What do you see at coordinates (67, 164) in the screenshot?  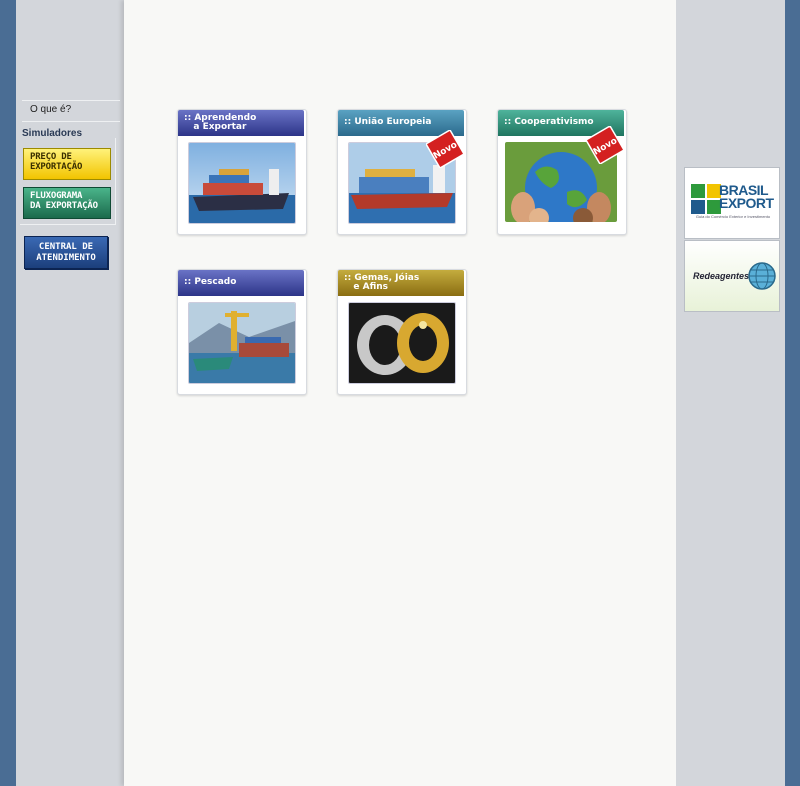 I see `preco-exportacao-button: PREÇO DE EXPORTAÇÃO` at bounding box center [67, 164].